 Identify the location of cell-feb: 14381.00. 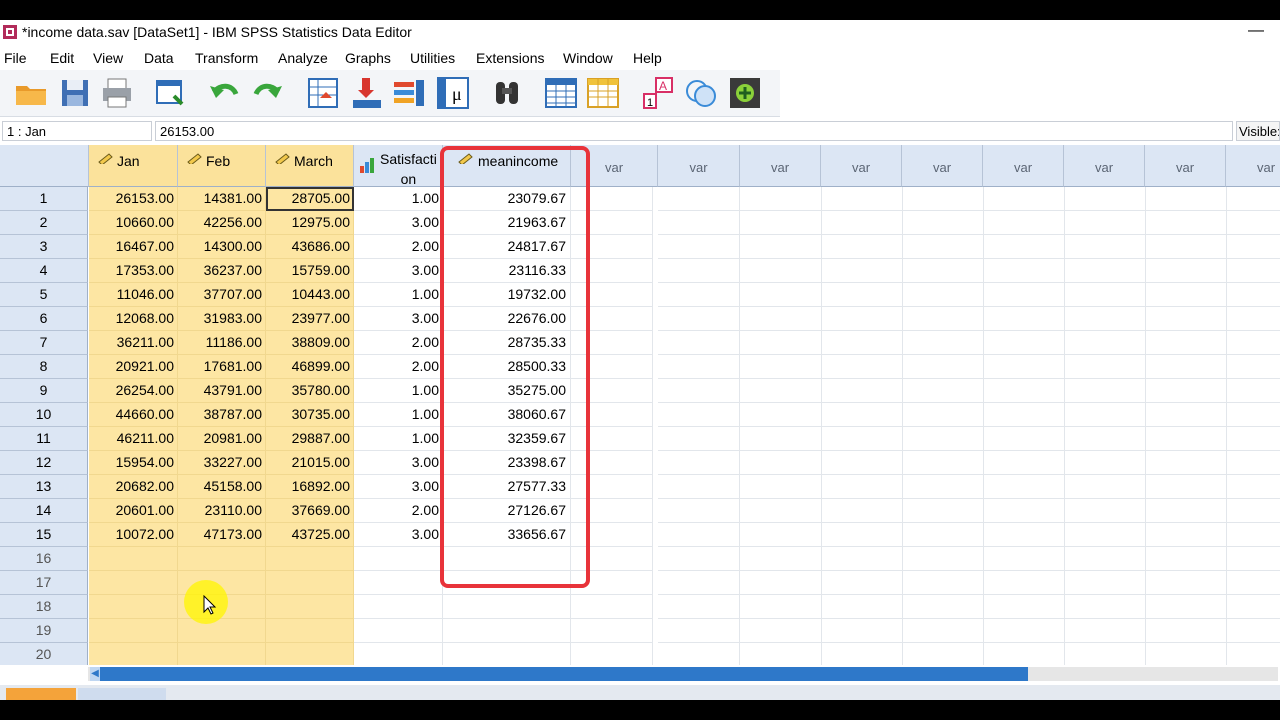
(222, 199).